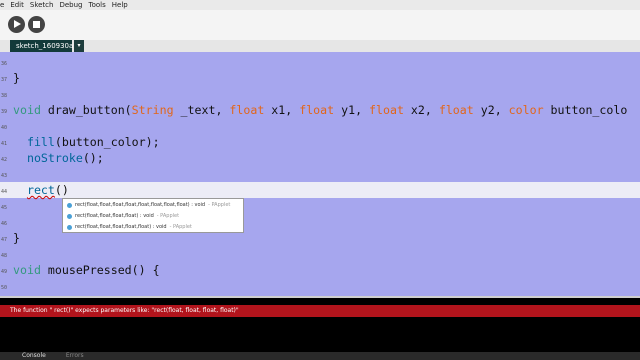 This screenshot has width=640, height=360. Describe the element at coordinates (4, 240) in the screenshot. I see `line-number: 47` at that location.